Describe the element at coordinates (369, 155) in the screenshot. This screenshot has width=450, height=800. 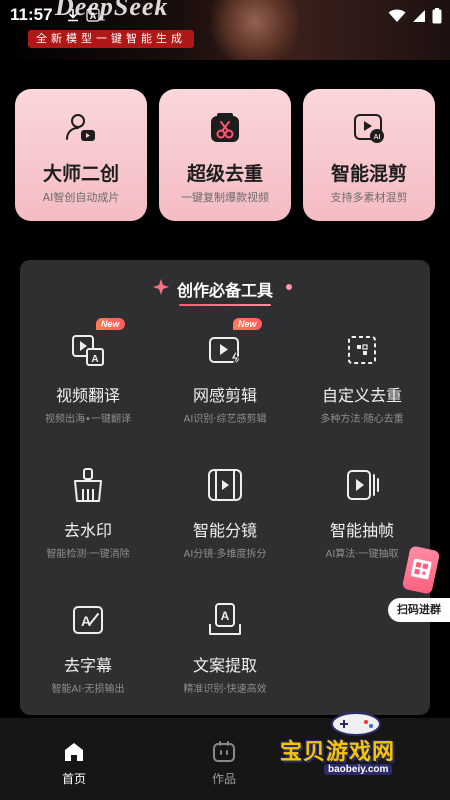
I see `feature-card-smart-mix: AI 智能混剪 支持多素材混剪` at that location.